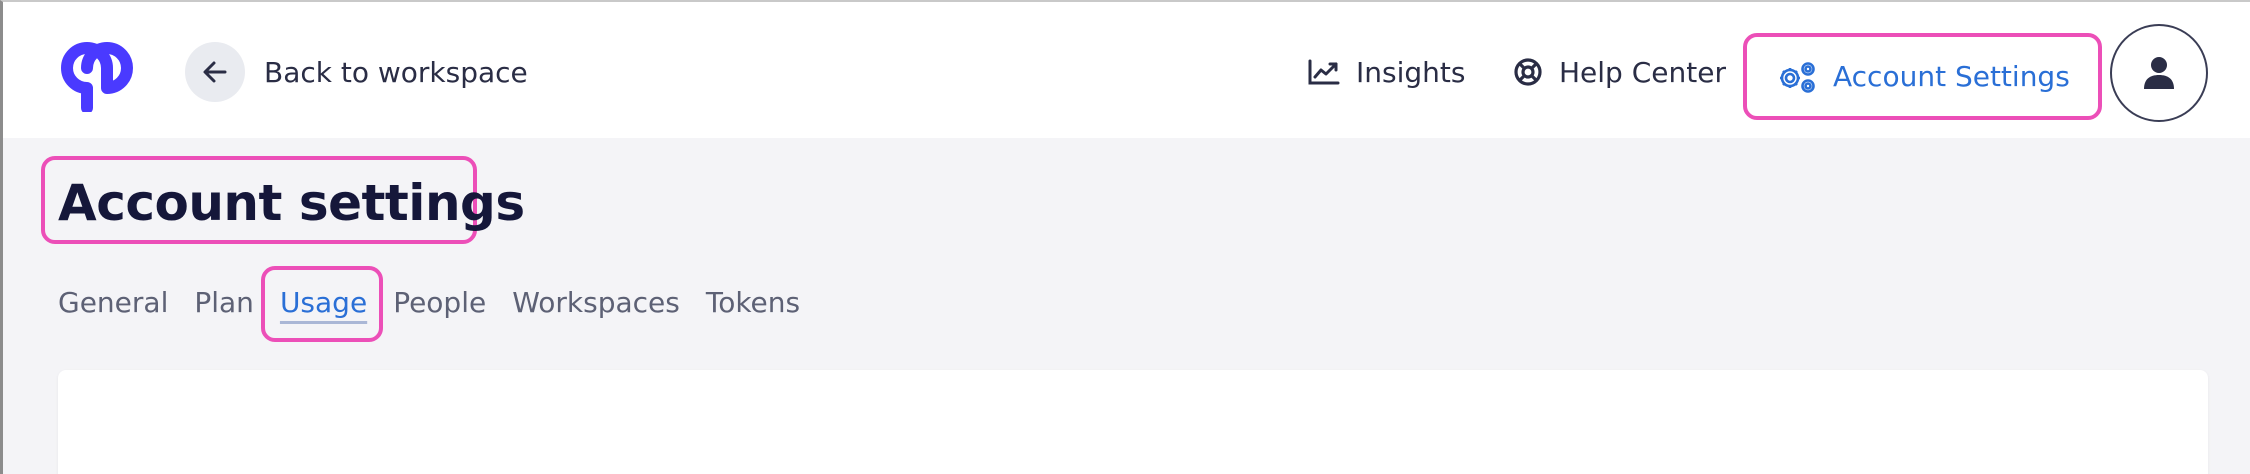 The width and height of the screenshot is (2250, 474). I want to click on arrow-left-icon, so click(215, 72).